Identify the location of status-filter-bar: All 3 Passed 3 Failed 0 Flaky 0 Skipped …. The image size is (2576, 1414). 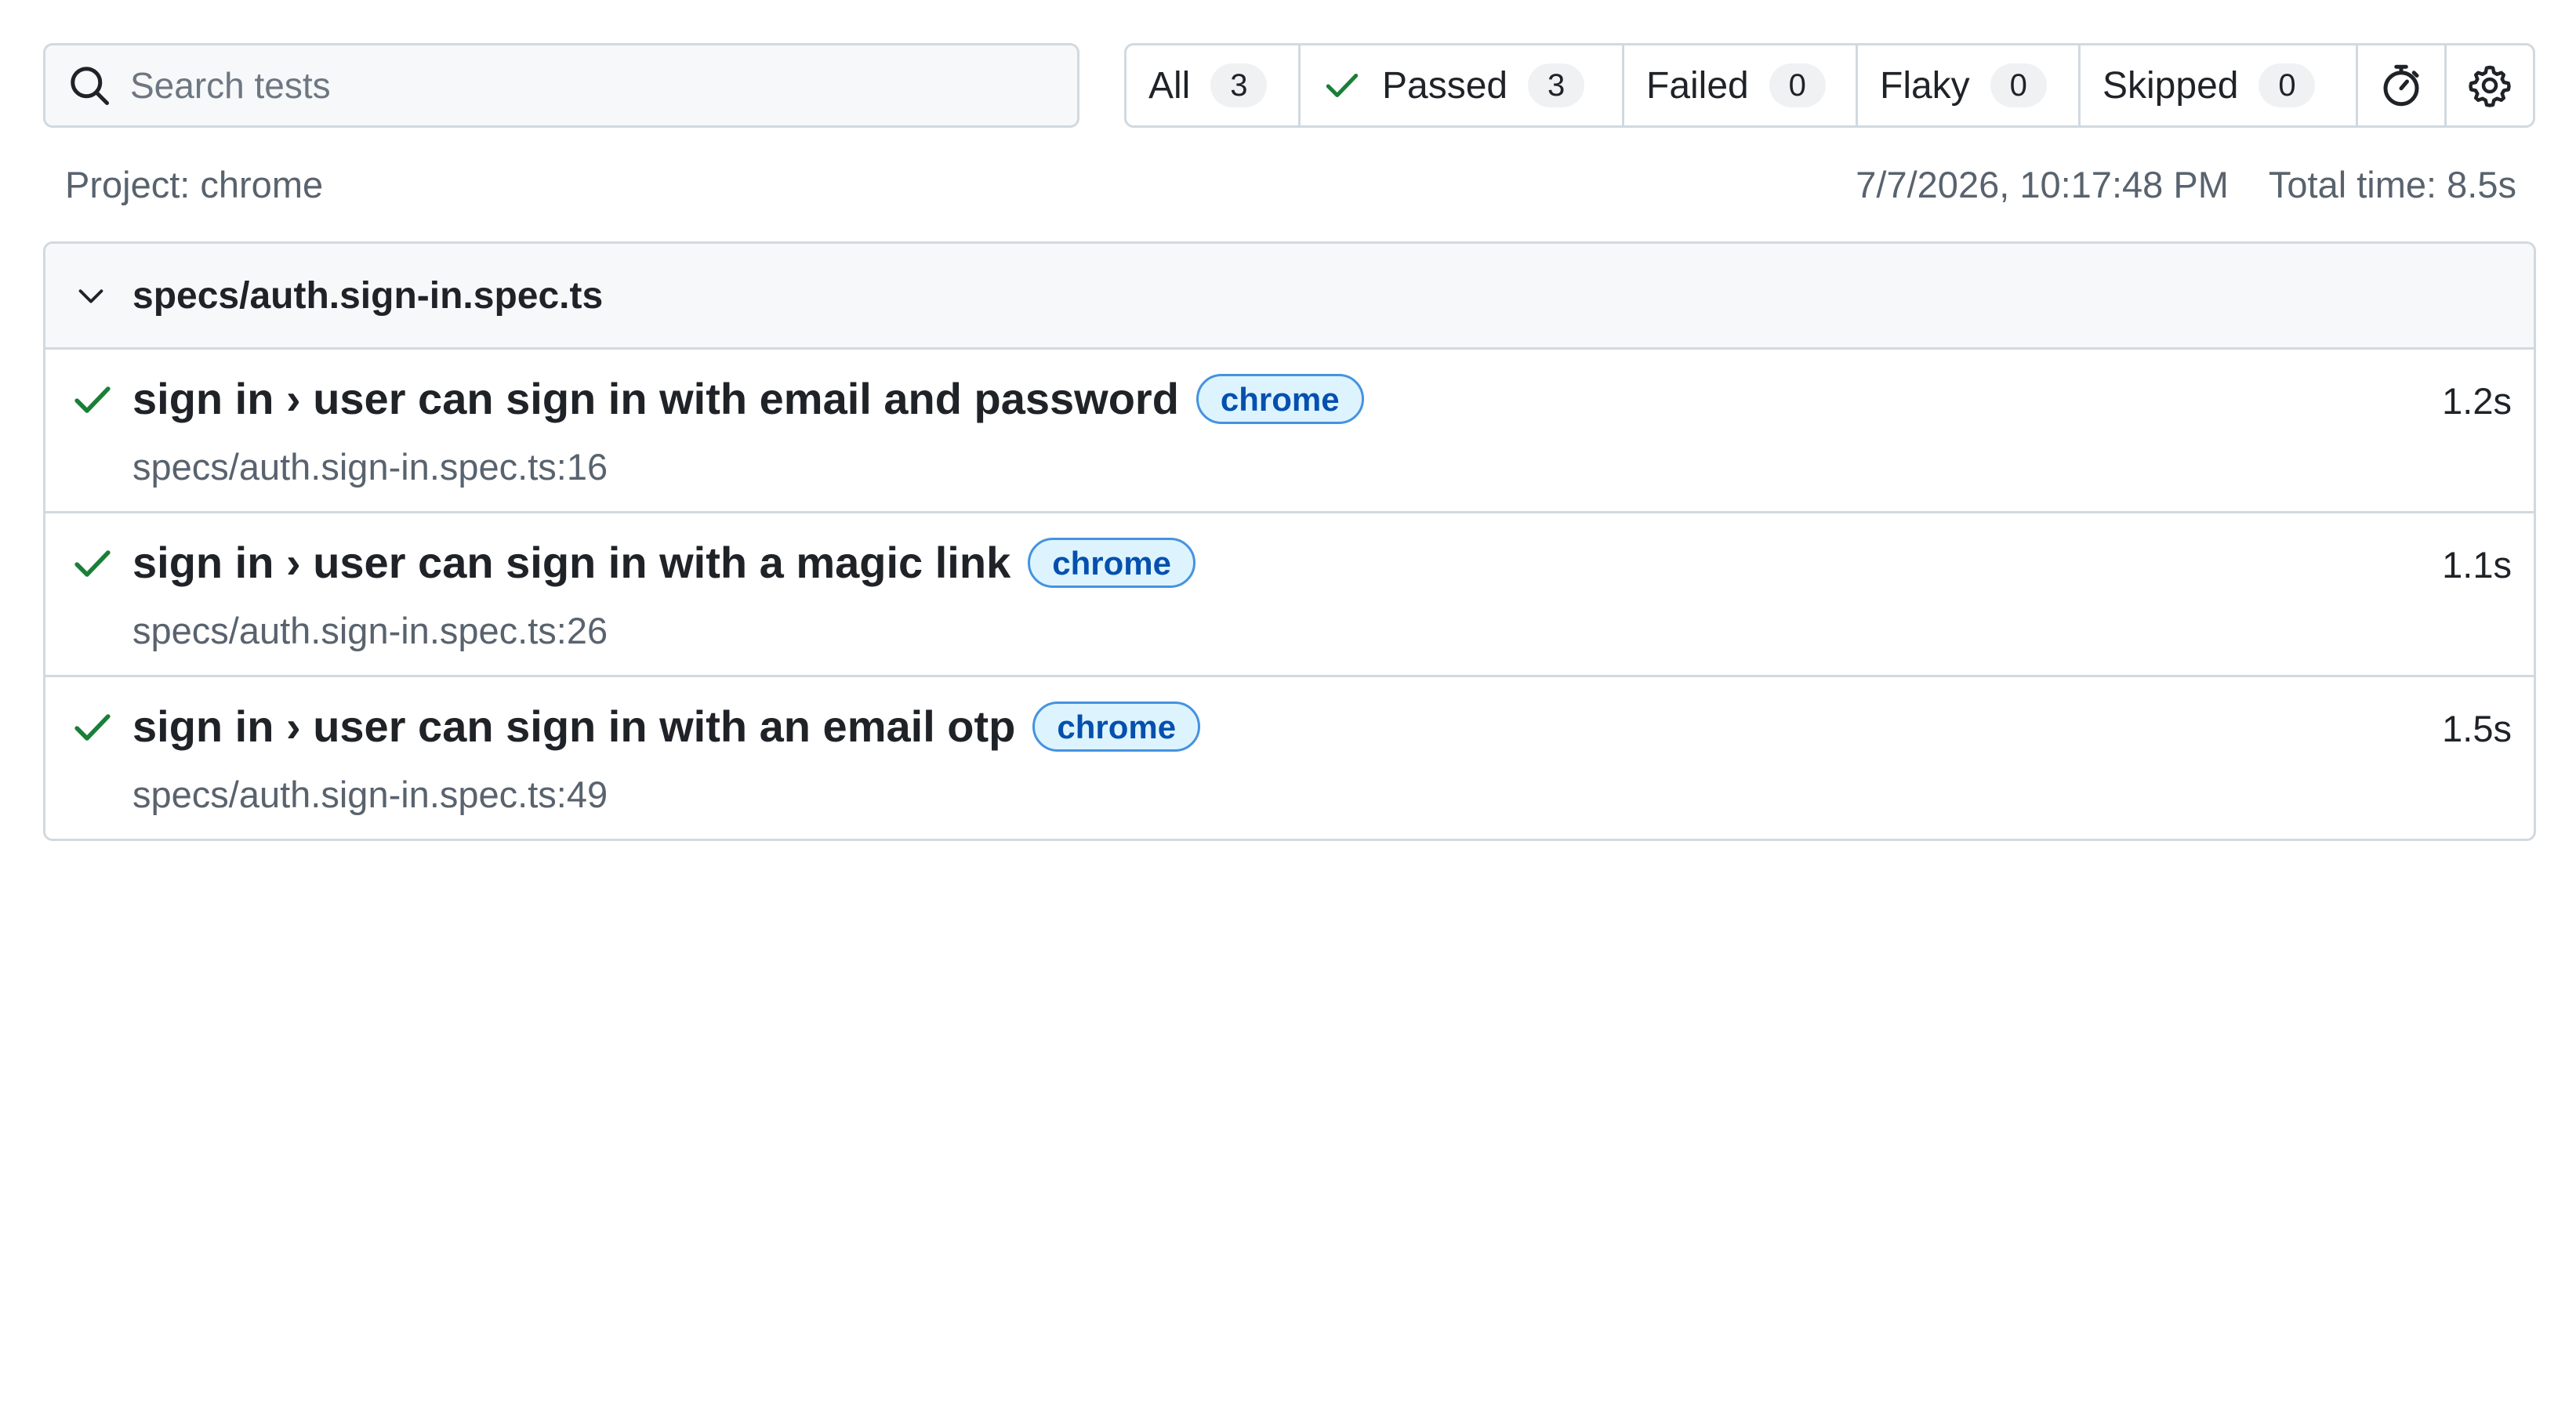
(1830, 85).